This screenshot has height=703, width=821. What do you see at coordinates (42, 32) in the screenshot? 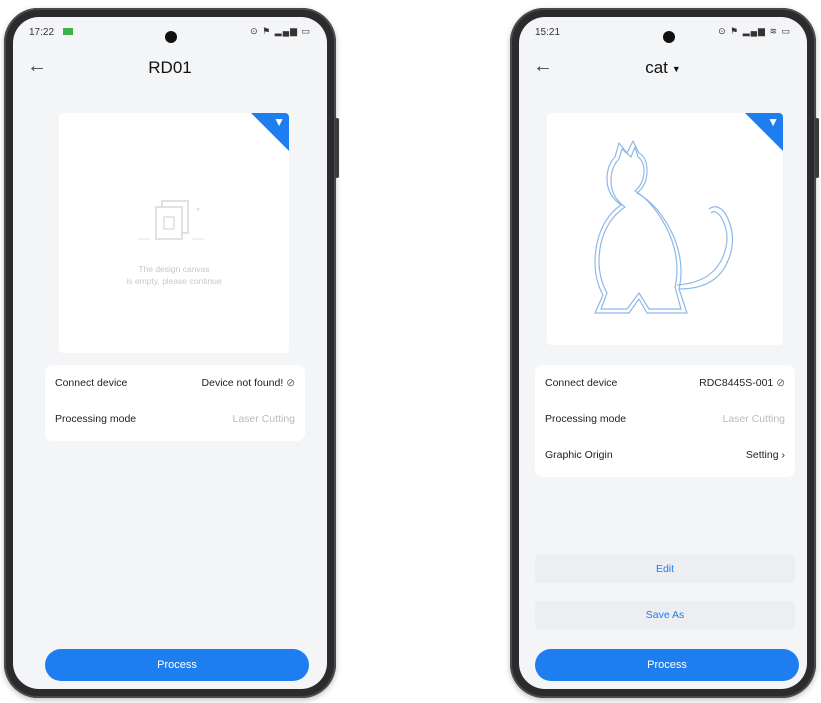
I see `status-time: 17:22` at bounding box center [42, 32].